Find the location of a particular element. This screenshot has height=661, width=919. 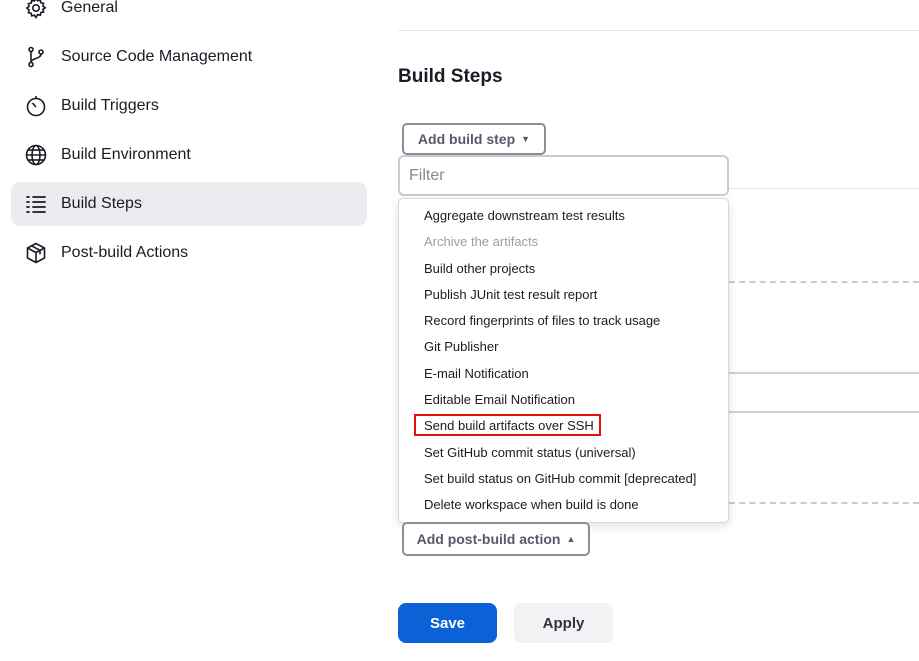

sidebar-item-build-environment: Build Environment is located at coordinates (189, 155).